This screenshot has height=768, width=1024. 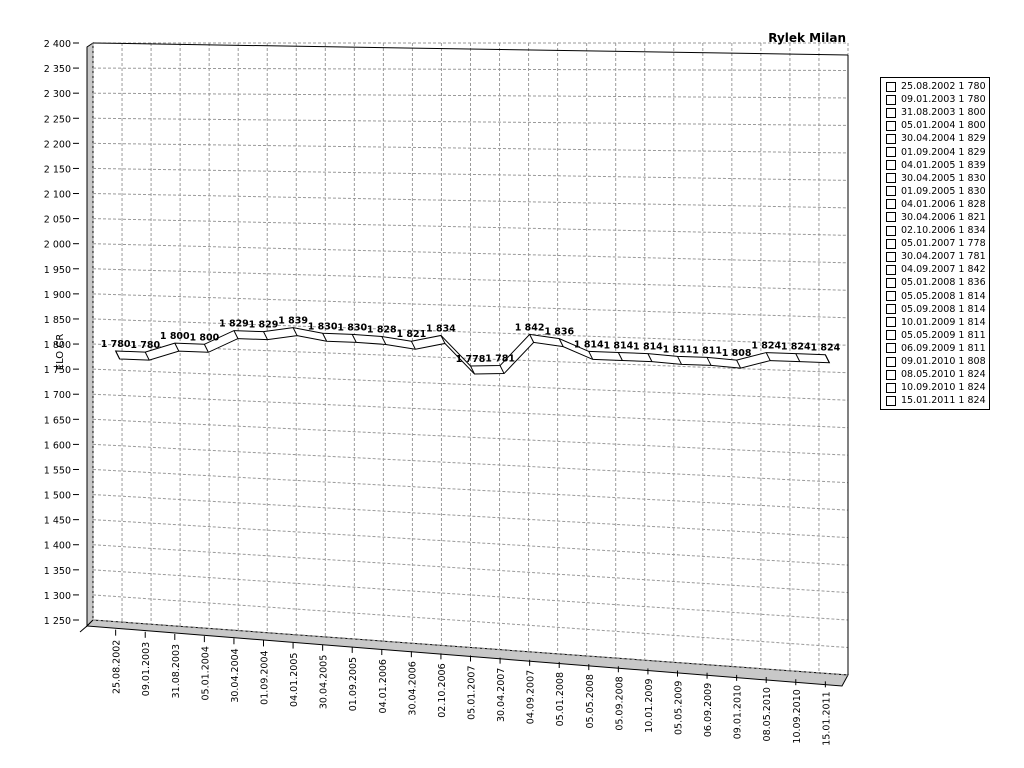 What do you see at coordinates (57, 571) in the screenshot?
I see `y-tick-label: 1 350` at bounding box center [57, 571].